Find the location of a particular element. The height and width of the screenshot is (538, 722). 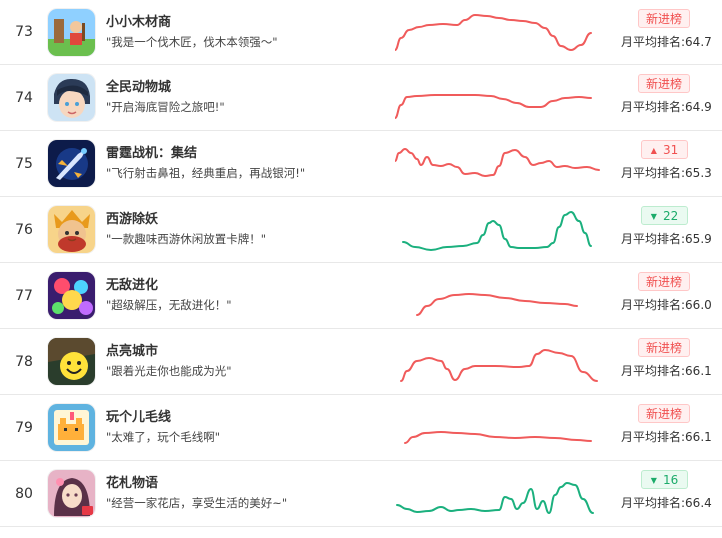

rank-number: 80 is located at coordinates (24, 493).